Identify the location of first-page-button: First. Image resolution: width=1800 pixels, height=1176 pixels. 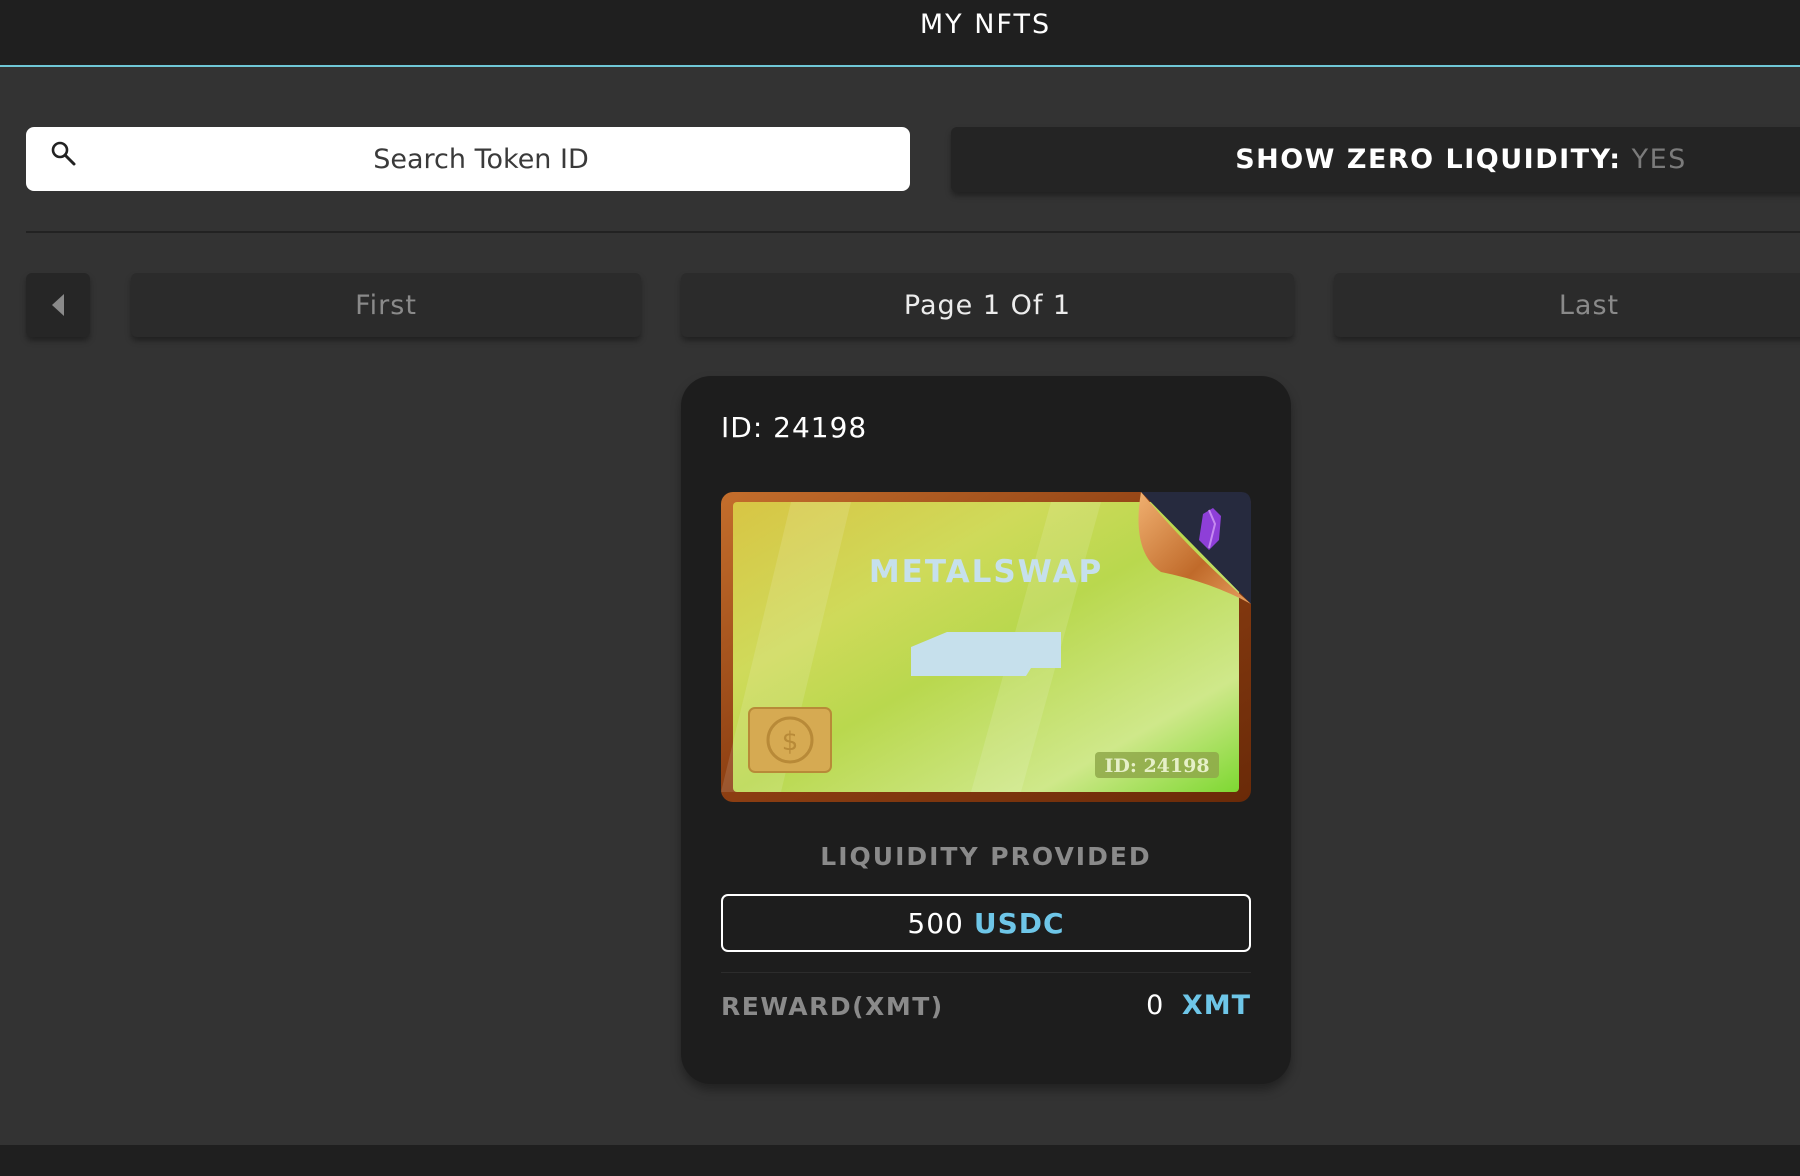
(386, 305).